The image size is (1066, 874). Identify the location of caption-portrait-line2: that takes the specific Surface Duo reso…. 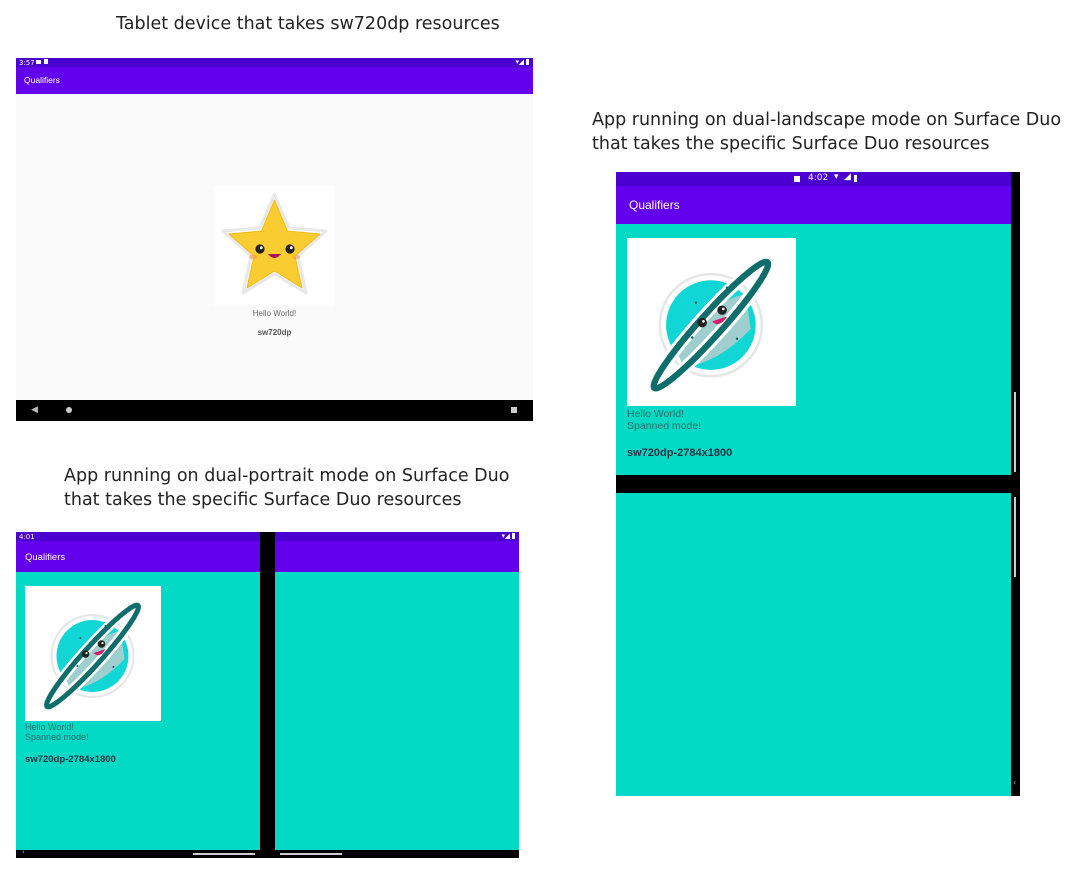
(263, 500).